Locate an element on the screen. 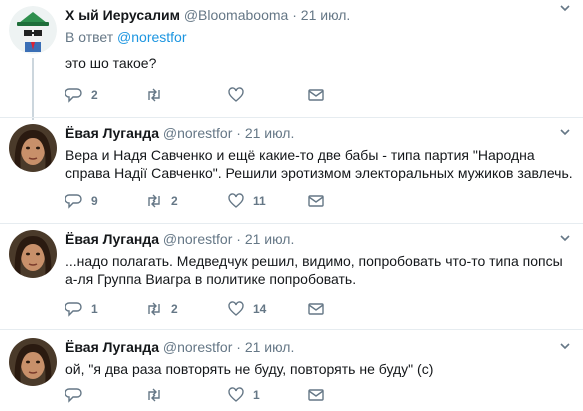 The height and width of the screenshot is (411, 583). tweet-header: Х ый Иерусалим @Bloomabooma · 21 июл. is located at coordinates (319, 15).